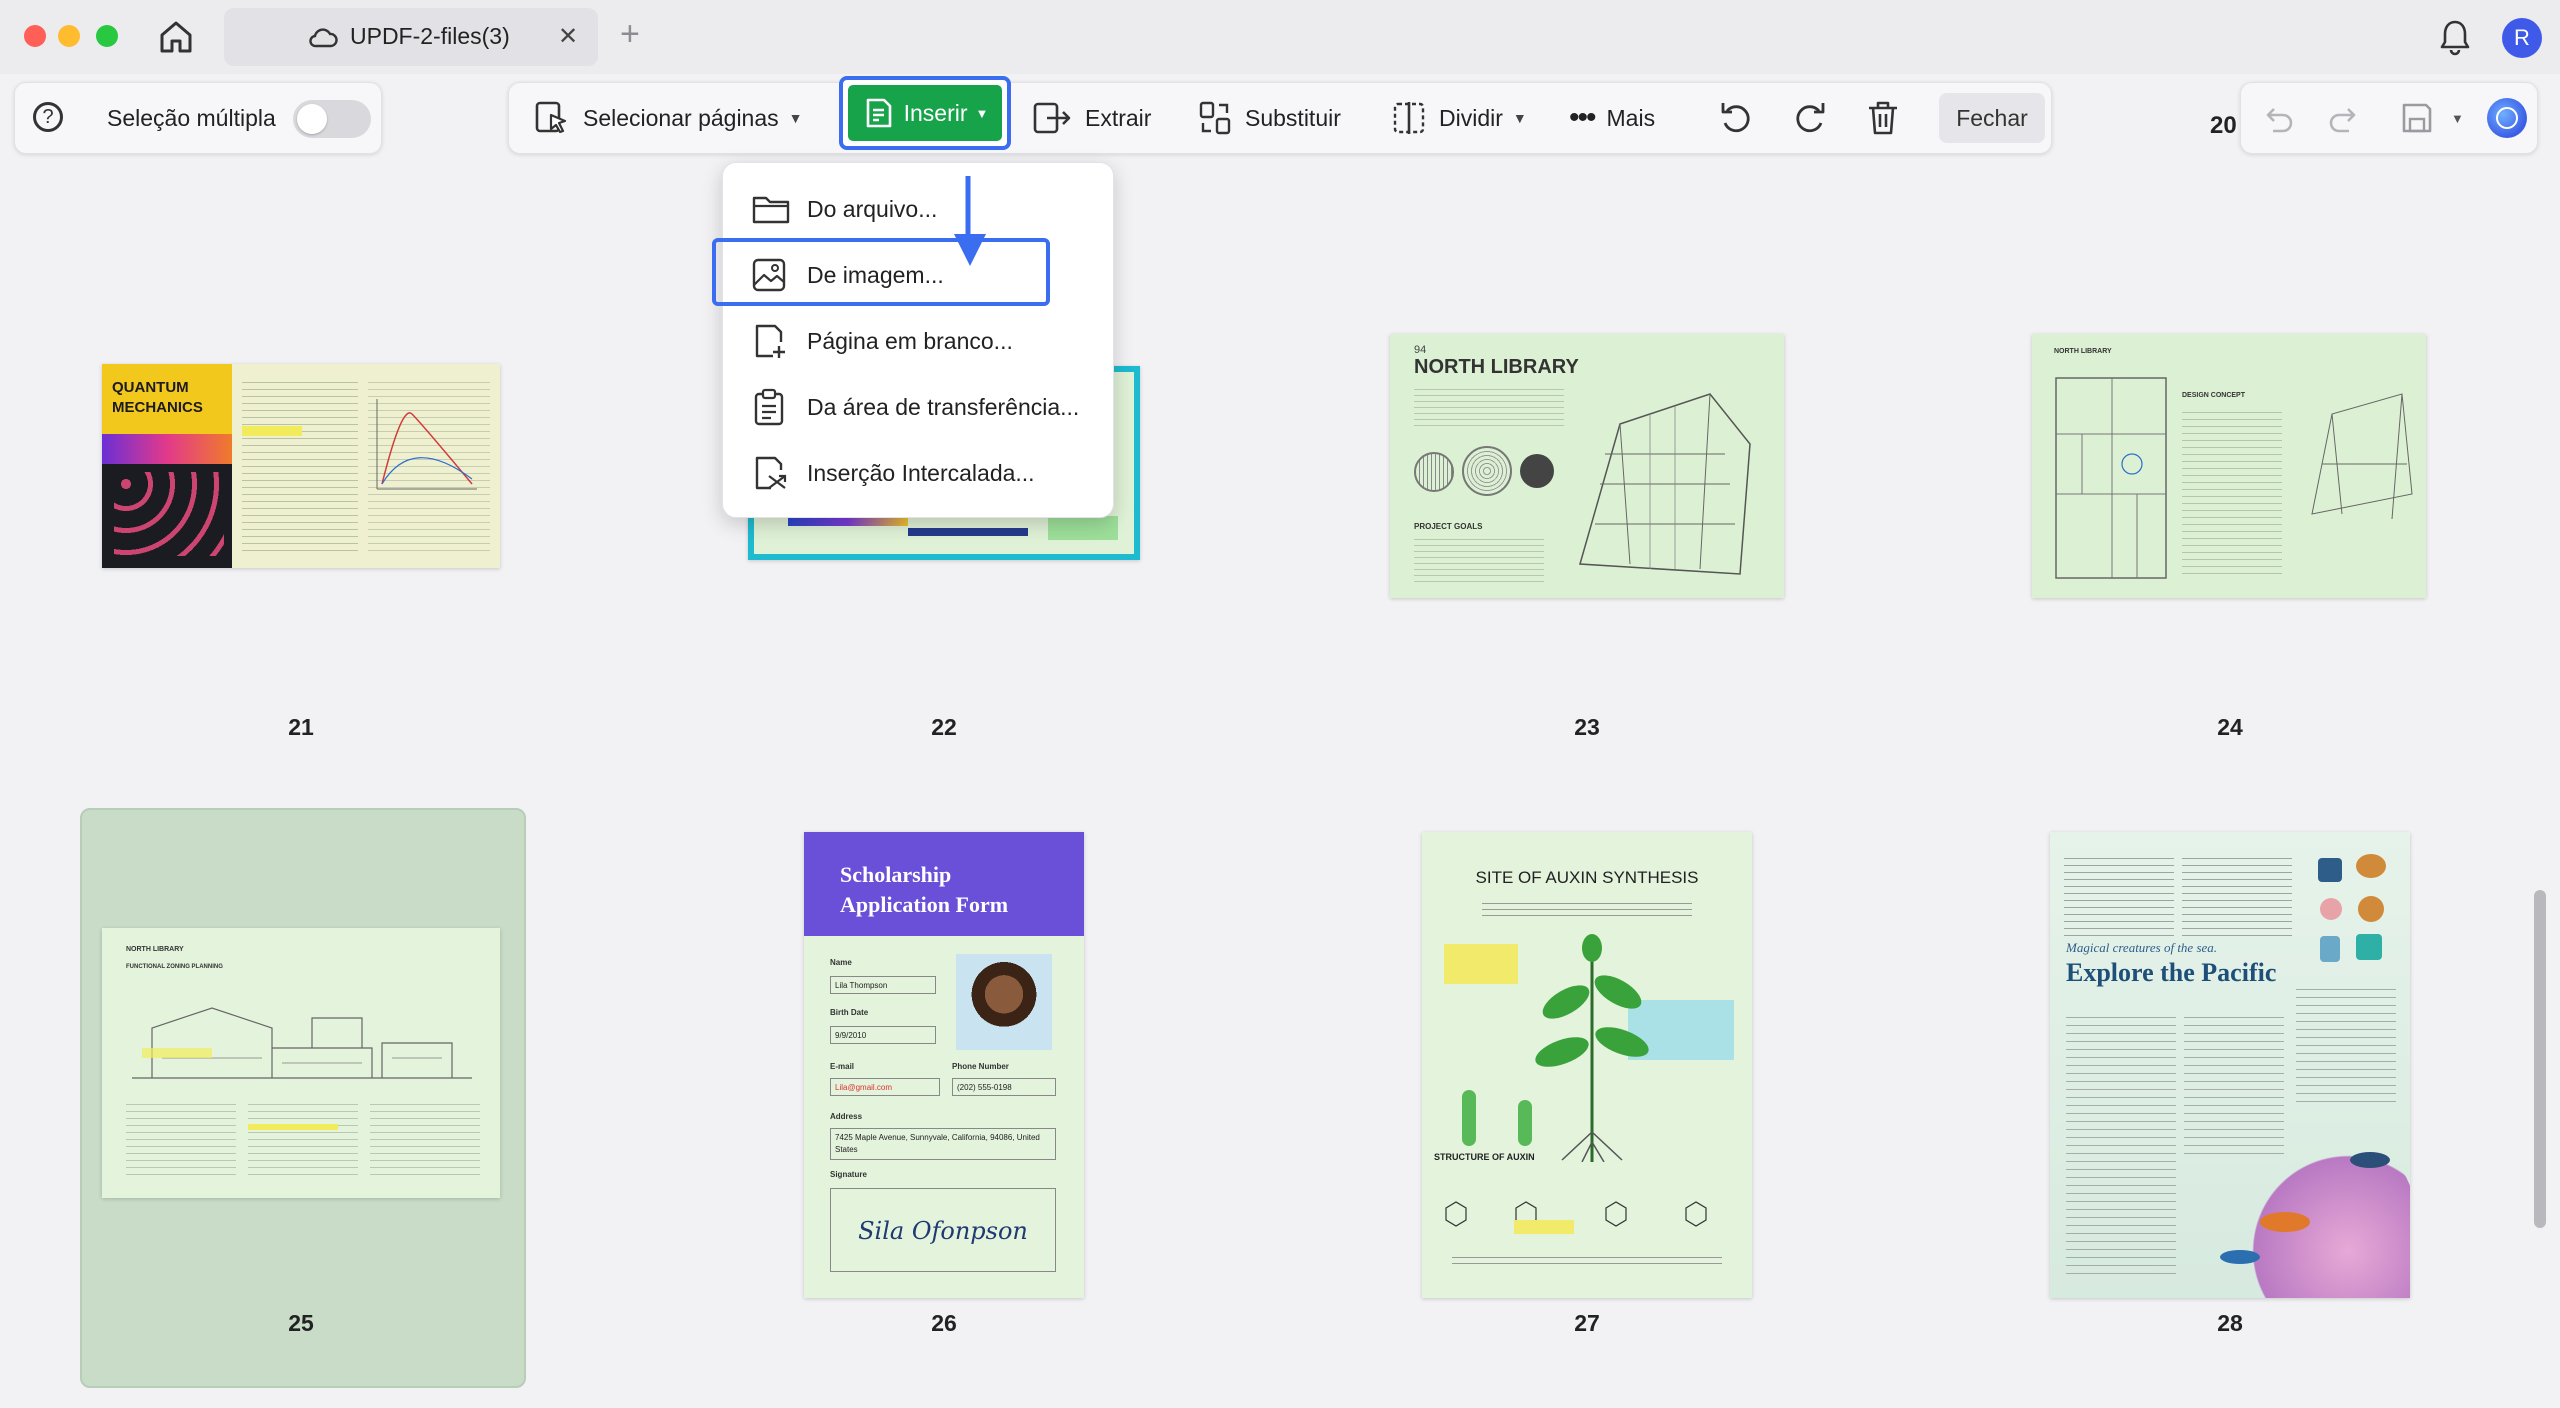  I want to click on thumb-section: PROJECT GOALS, so click(1448, 526).